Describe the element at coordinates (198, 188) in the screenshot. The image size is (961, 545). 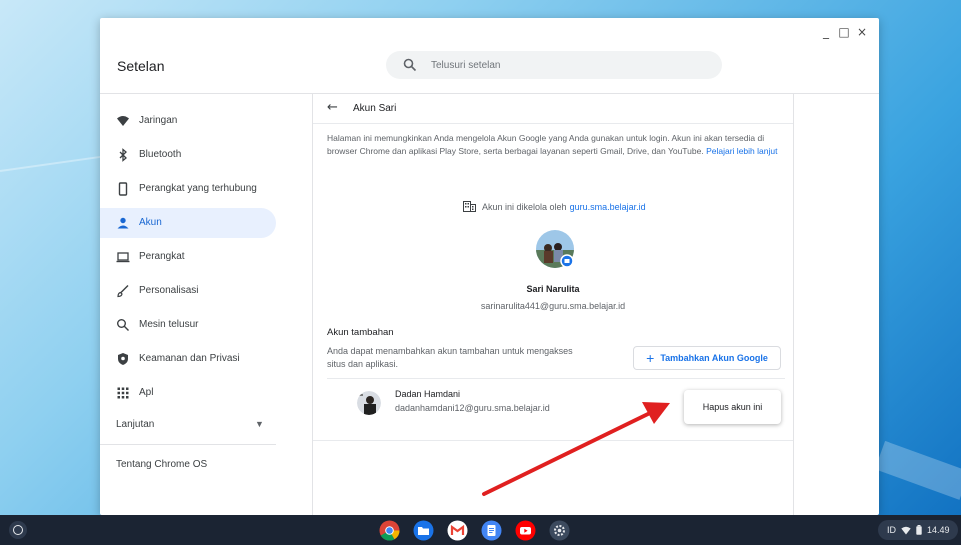
I see `sidebar-item-label: Perangkat yang terhubung` at that location.